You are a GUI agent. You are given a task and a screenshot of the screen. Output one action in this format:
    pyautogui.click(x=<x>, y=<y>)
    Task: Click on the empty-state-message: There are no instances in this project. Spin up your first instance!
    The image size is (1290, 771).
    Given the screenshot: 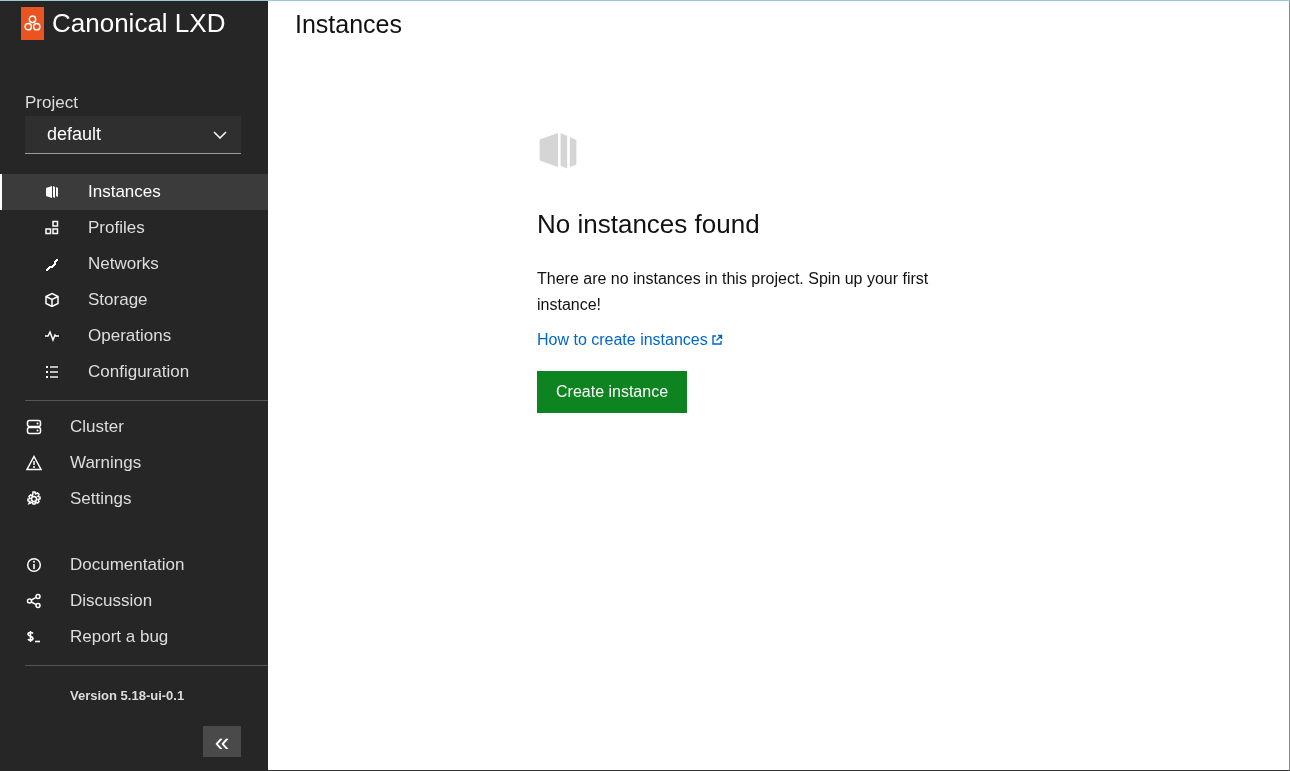 What is the action you would take?
    pyautogui.click(x=733, y=292)
    